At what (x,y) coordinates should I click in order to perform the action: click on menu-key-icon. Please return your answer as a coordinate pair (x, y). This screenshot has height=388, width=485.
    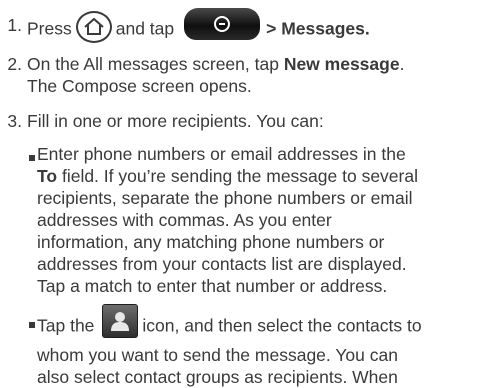
    Looking at the image, I should click on (222, 24).